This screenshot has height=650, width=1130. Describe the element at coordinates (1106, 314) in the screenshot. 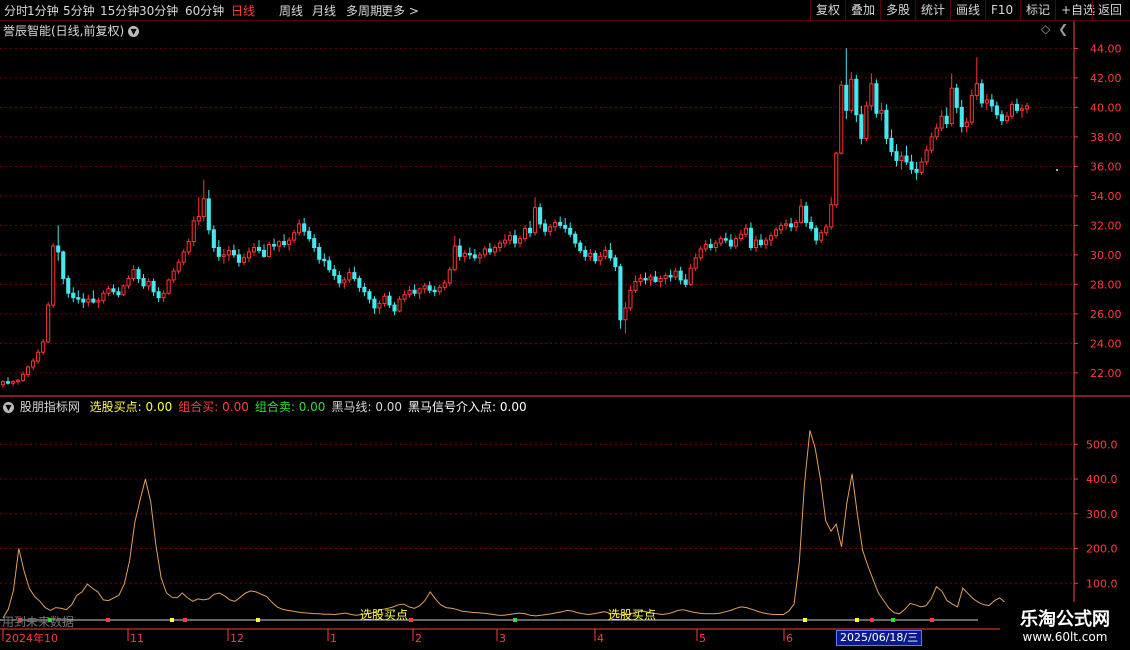

I see `price-tick-label: 26.00` at that location.